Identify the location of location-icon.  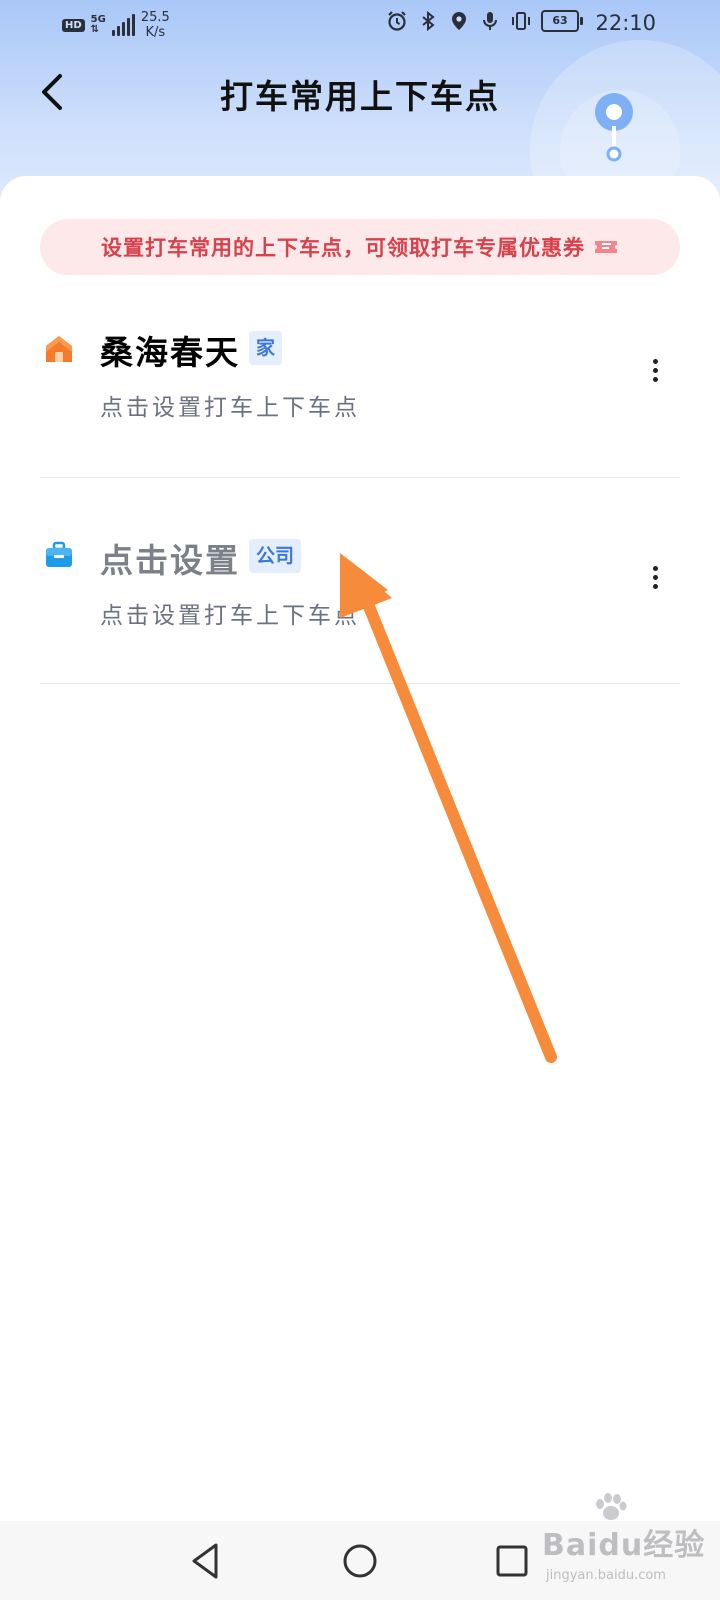
(459, 21).